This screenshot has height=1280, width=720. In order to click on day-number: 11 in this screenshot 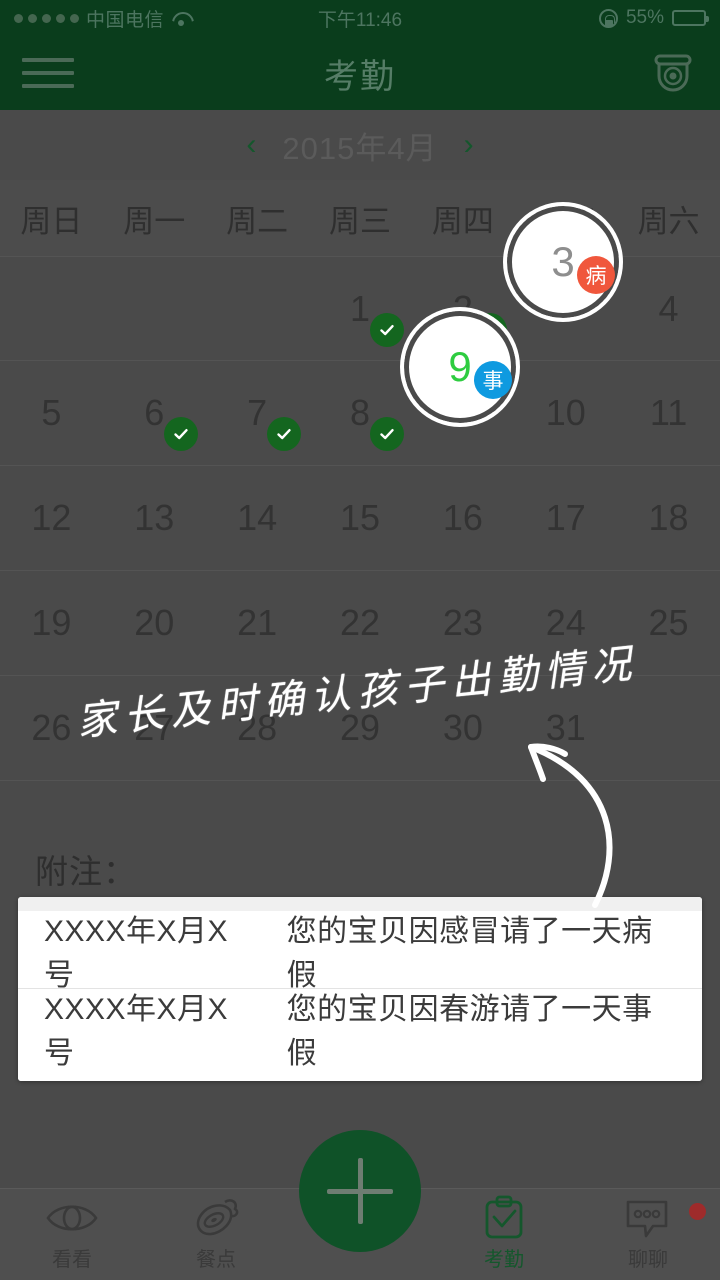, I will do `click(668, 412)`.